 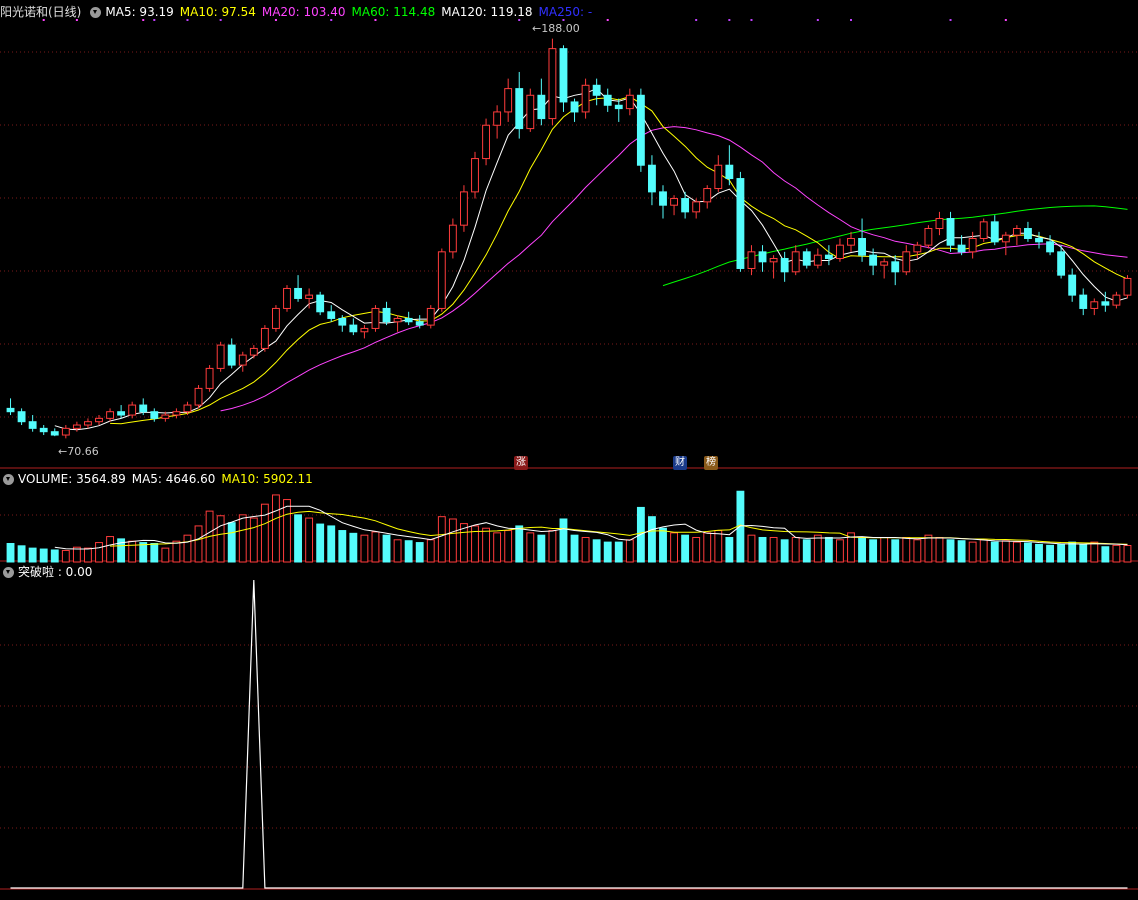 I want to click on event-badge-rise: 涨, so click(x=521, y=463).